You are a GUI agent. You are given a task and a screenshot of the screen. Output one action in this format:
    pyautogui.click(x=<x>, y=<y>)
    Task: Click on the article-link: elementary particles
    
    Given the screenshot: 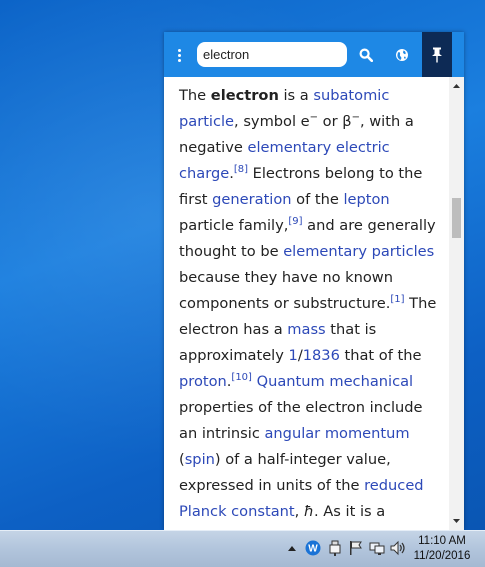 What is the action you would take?
    pyautogui.click(x=358, y=251)
    